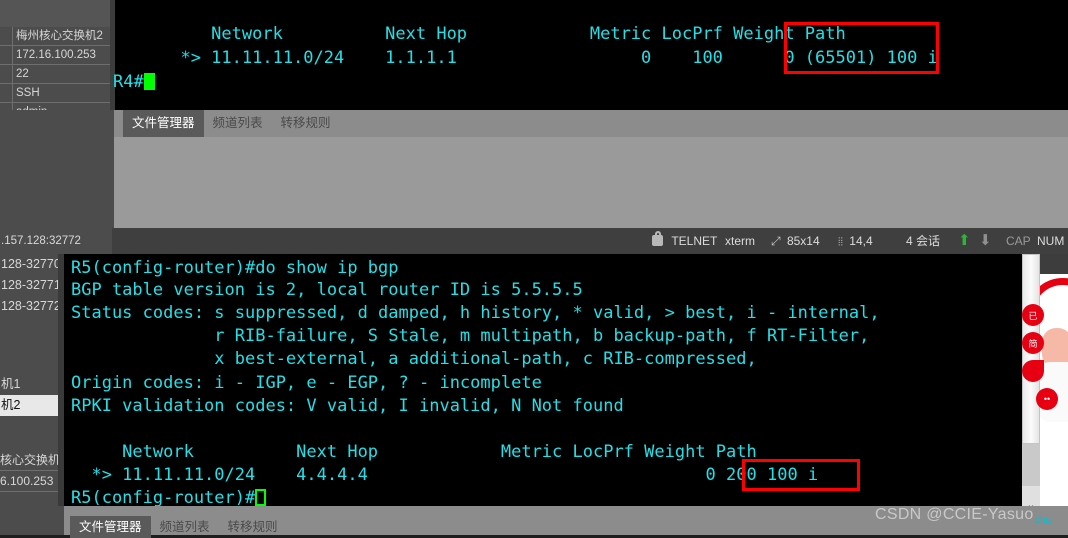 Image resolution: width=1068 pixels, height=538 pixels. Describe the element at coordinates (235, 268) in the screenshot. I see `terminal-line: R5(config-router)#do show ip bgp` at that location.